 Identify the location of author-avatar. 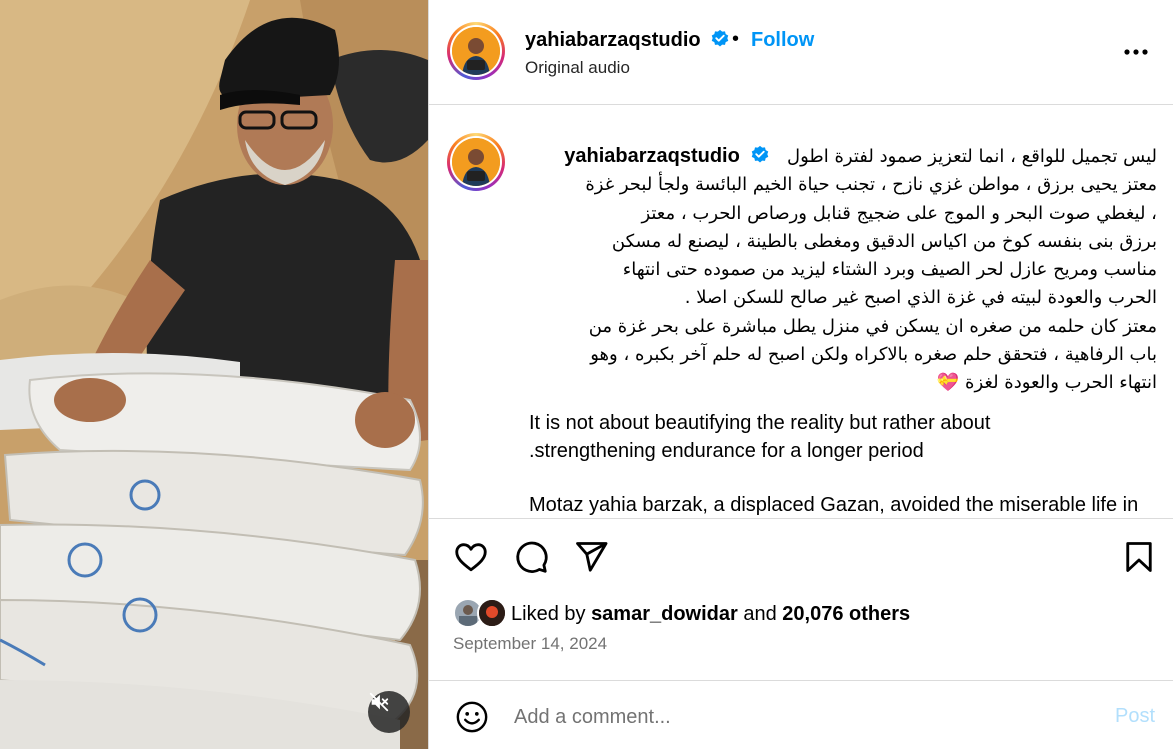
(476, 51).